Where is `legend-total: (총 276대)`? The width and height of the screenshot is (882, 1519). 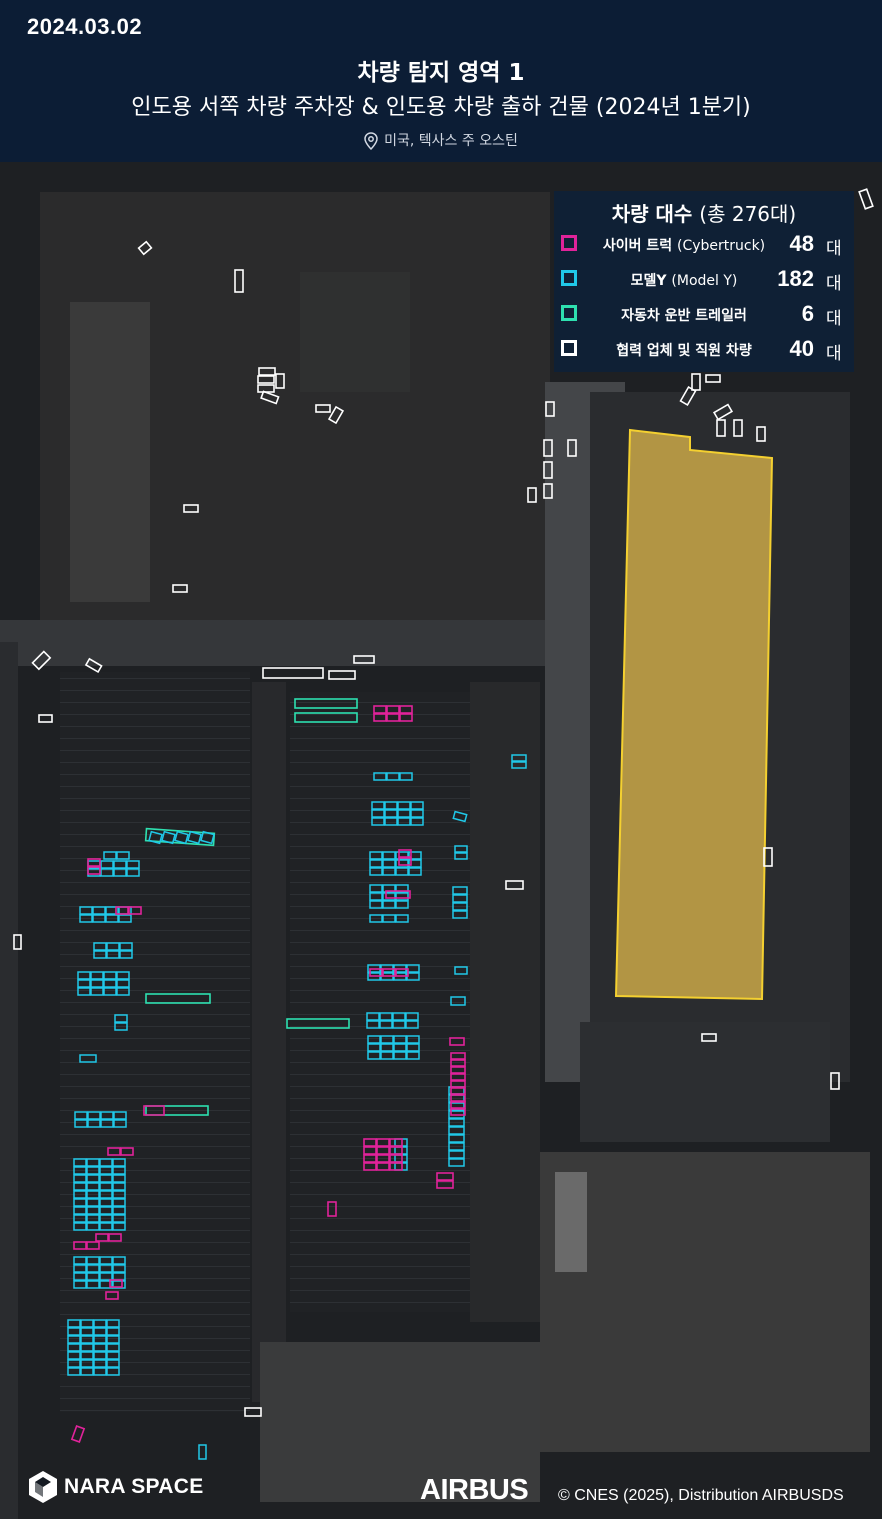 legend-total: (총 276대) is located at coordinates (748, 214).